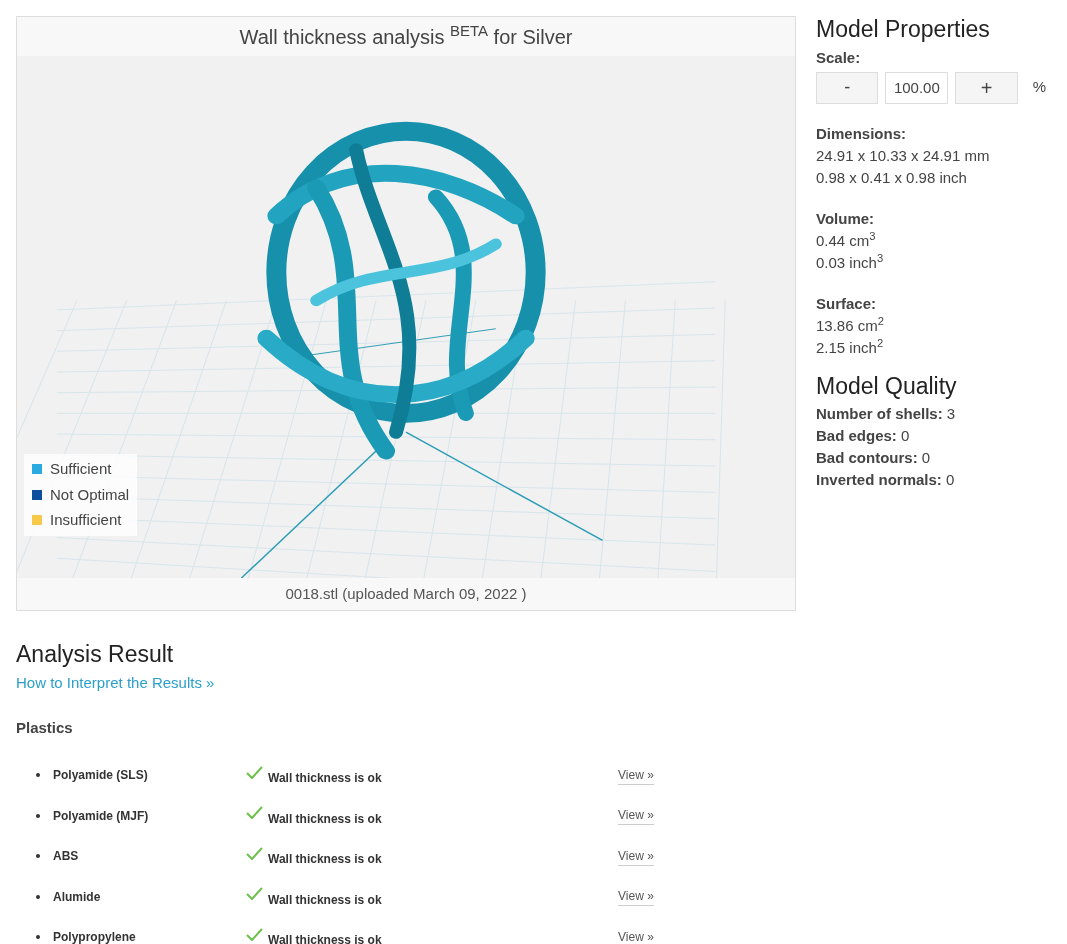  I want to click on section-title: Model Quality, so click(887, 386).